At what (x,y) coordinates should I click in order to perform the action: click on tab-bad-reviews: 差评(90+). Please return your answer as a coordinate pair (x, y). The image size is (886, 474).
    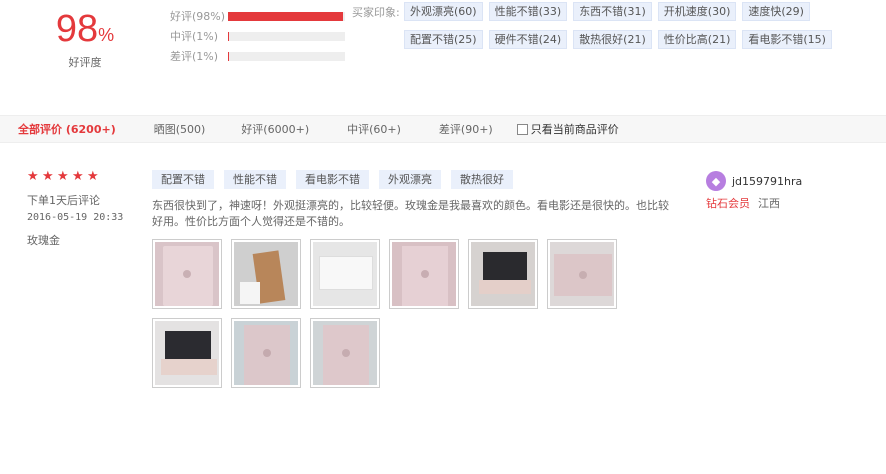
    Looking at the image, I should click on (466, 129).